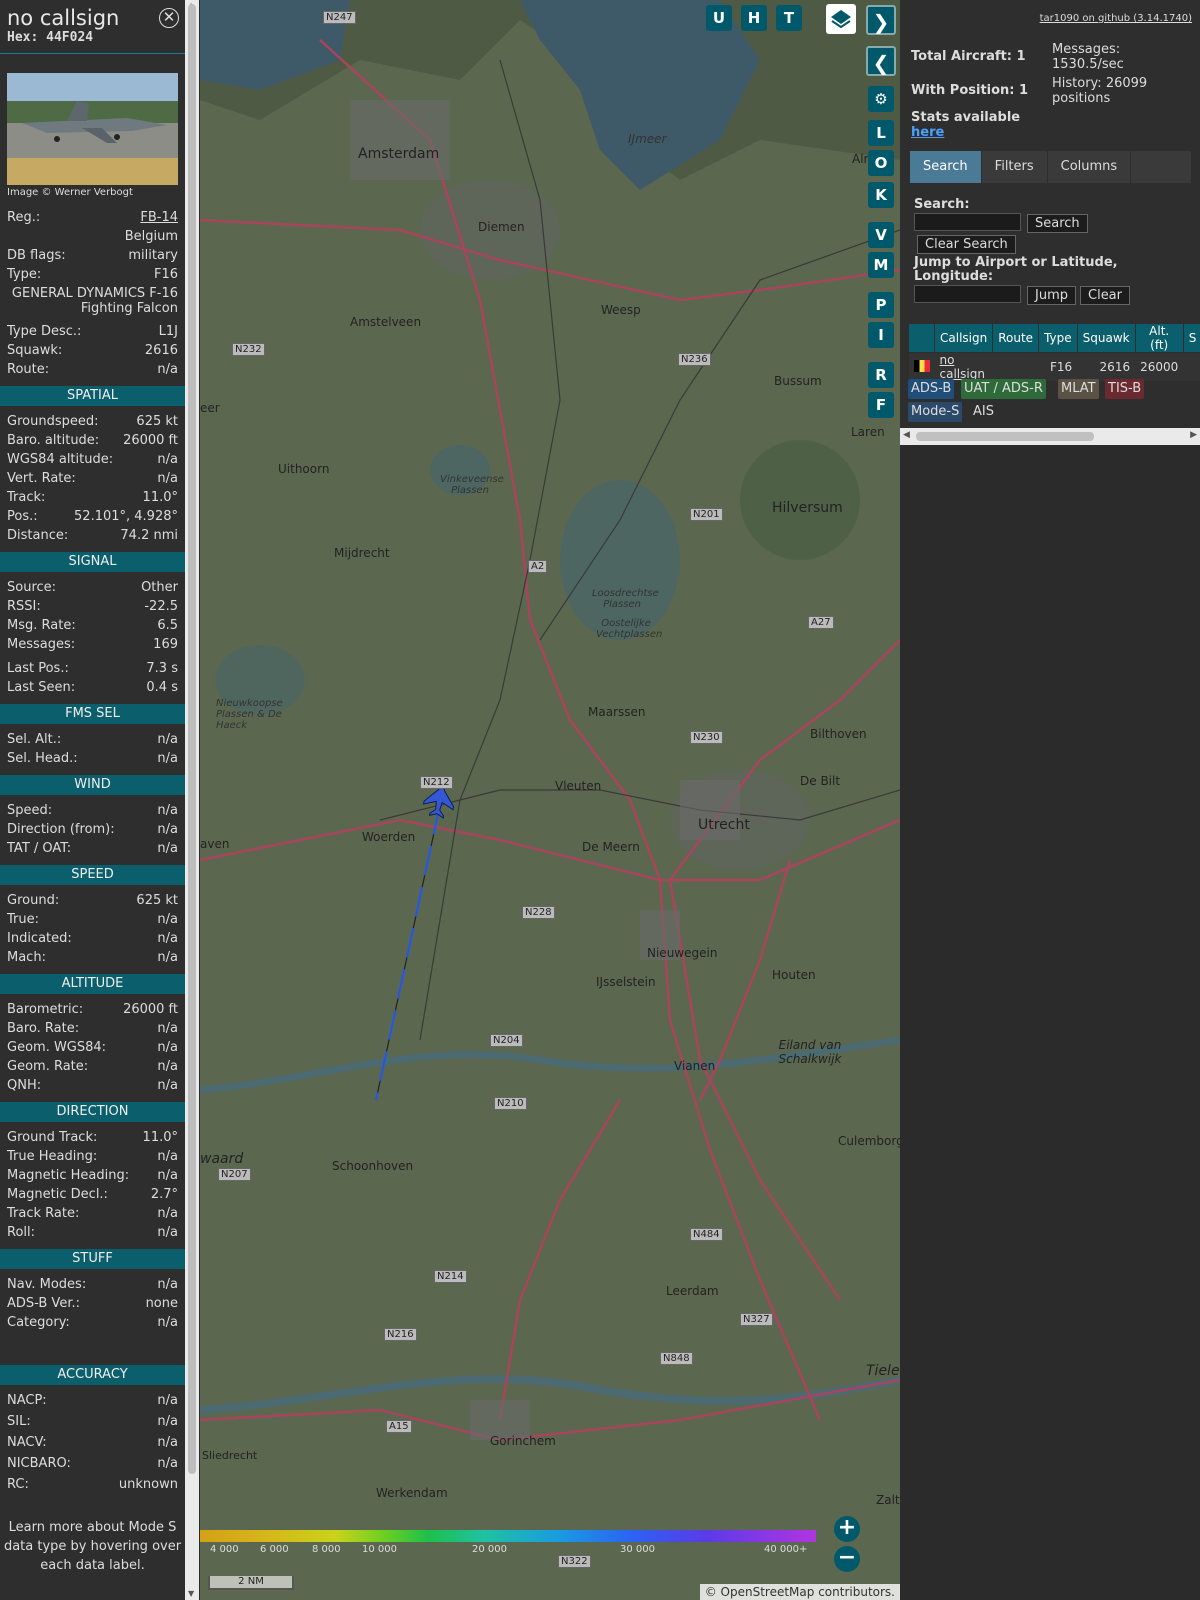  Describe the element at coordinates (29, 810) in the screenshot. I see `wind-label: Speed:` at that location.